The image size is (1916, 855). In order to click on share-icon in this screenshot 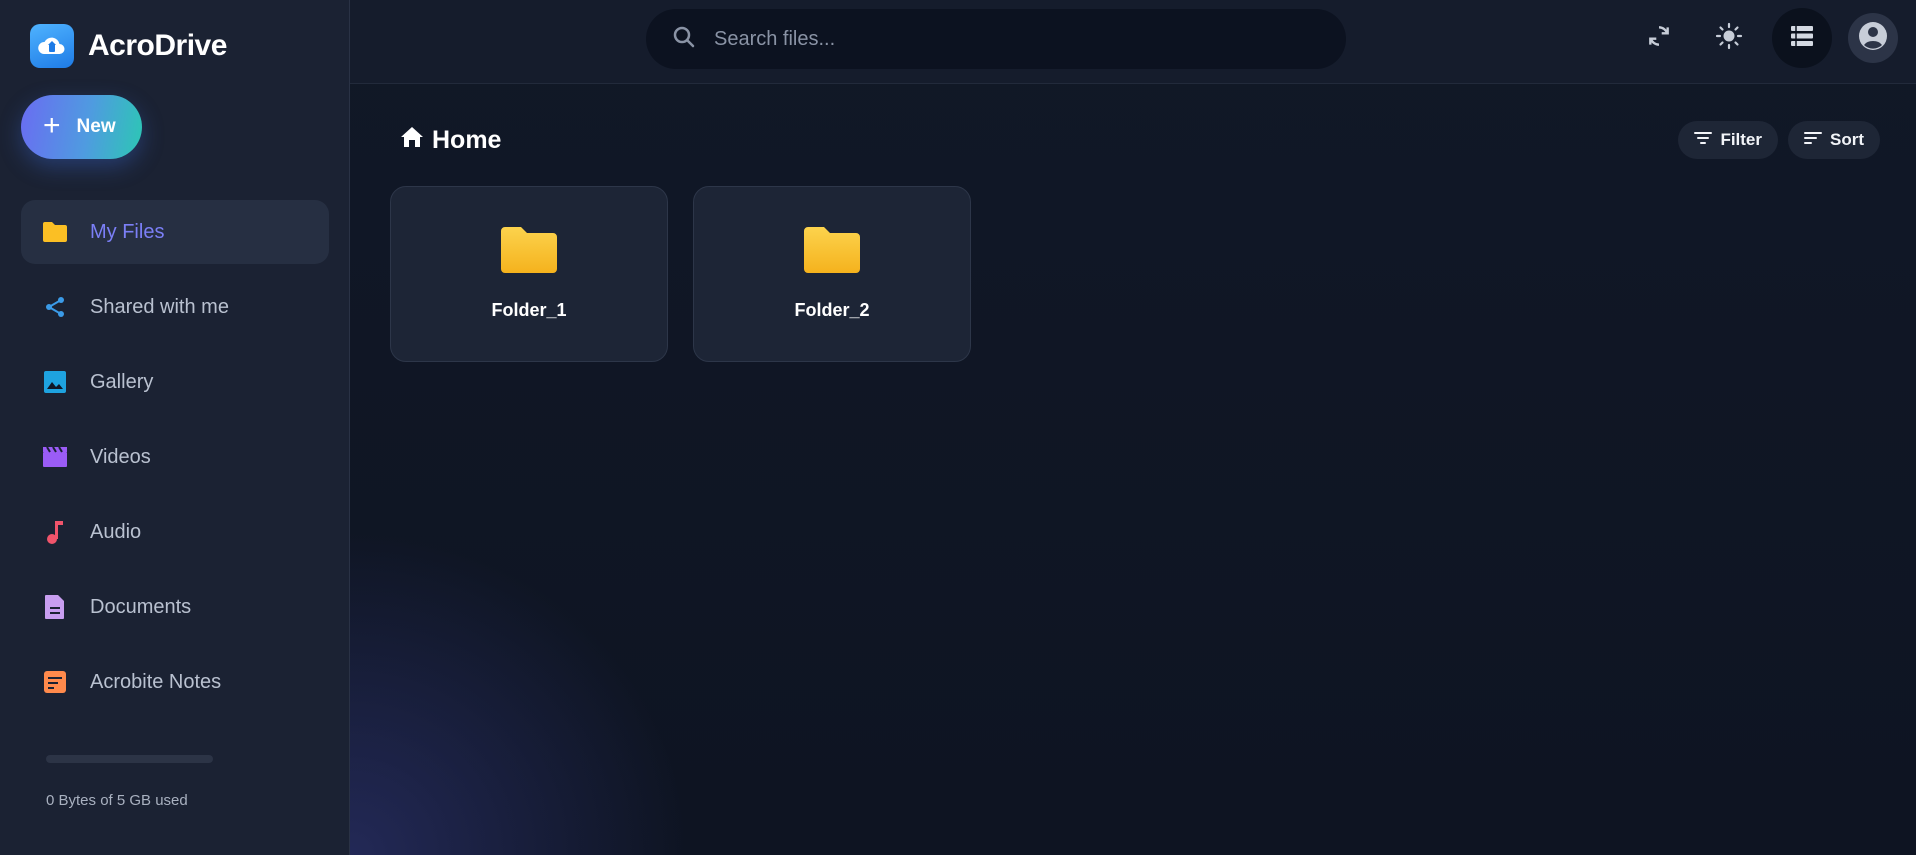, I will do `click(55, 307)`.